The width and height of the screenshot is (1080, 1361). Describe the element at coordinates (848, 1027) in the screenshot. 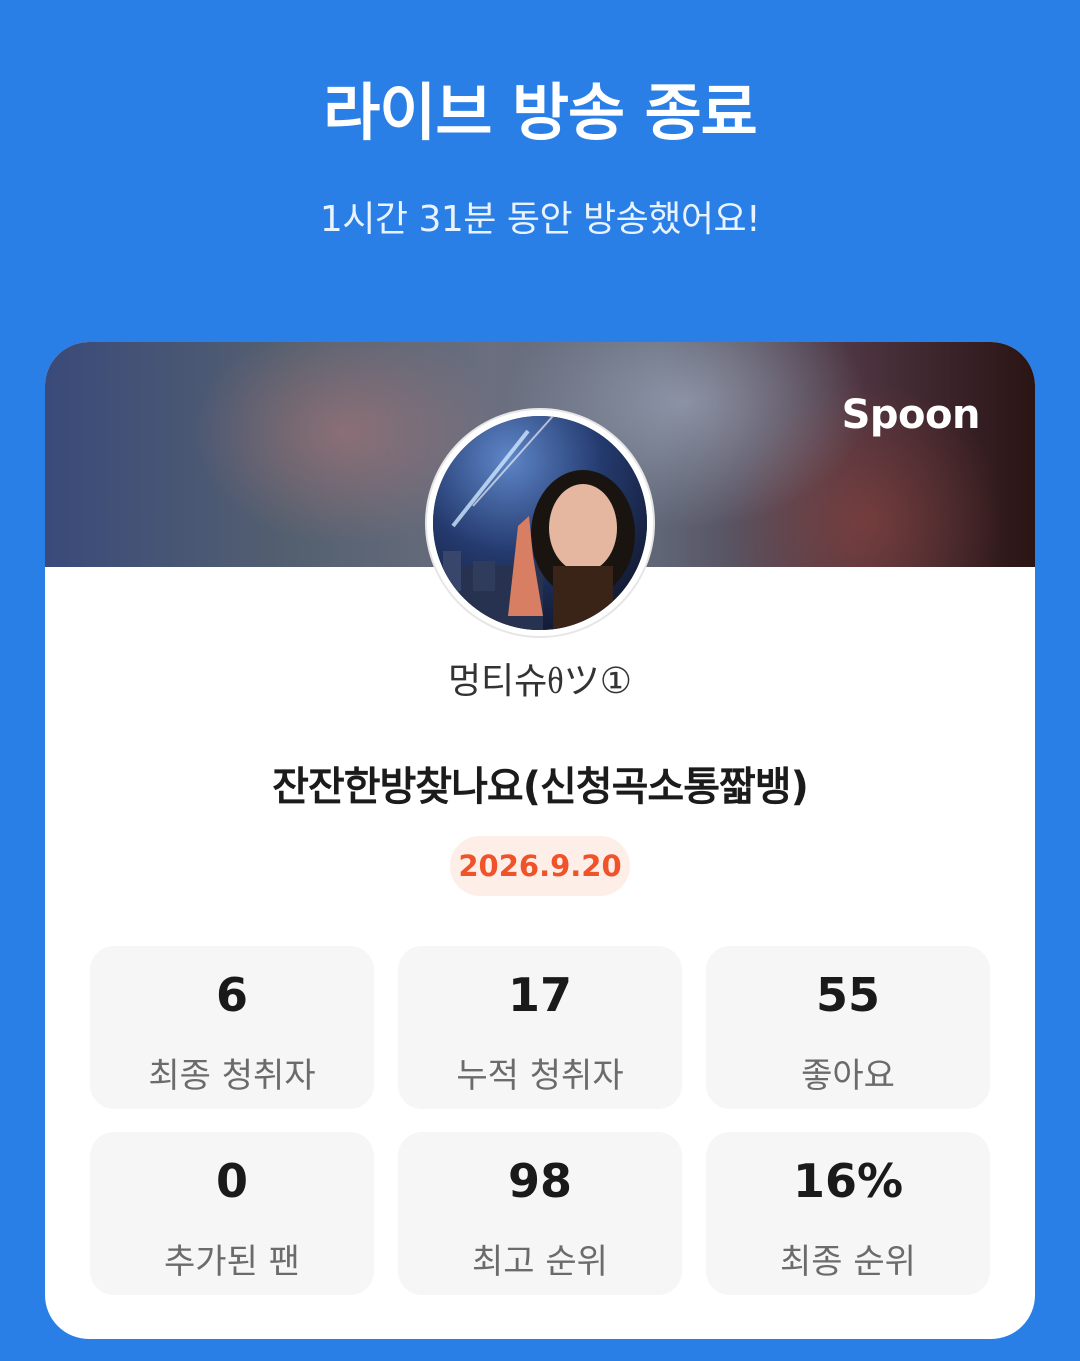

I see `stat-likes: 55 좋아요` at that location.